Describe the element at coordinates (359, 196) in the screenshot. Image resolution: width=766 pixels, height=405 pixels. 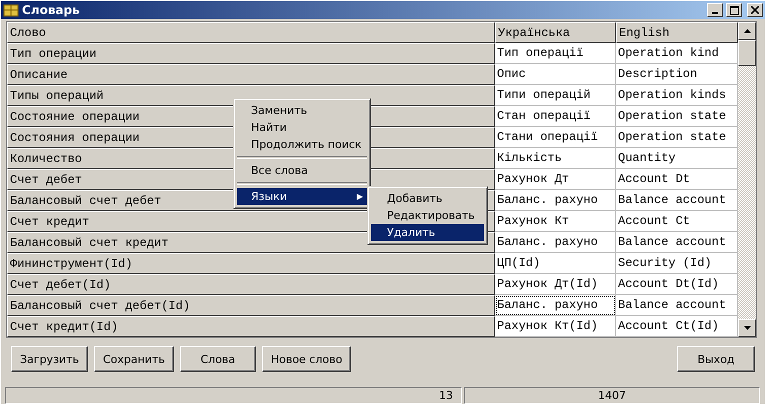
I see `submenu-arrow: ▶` at that location.